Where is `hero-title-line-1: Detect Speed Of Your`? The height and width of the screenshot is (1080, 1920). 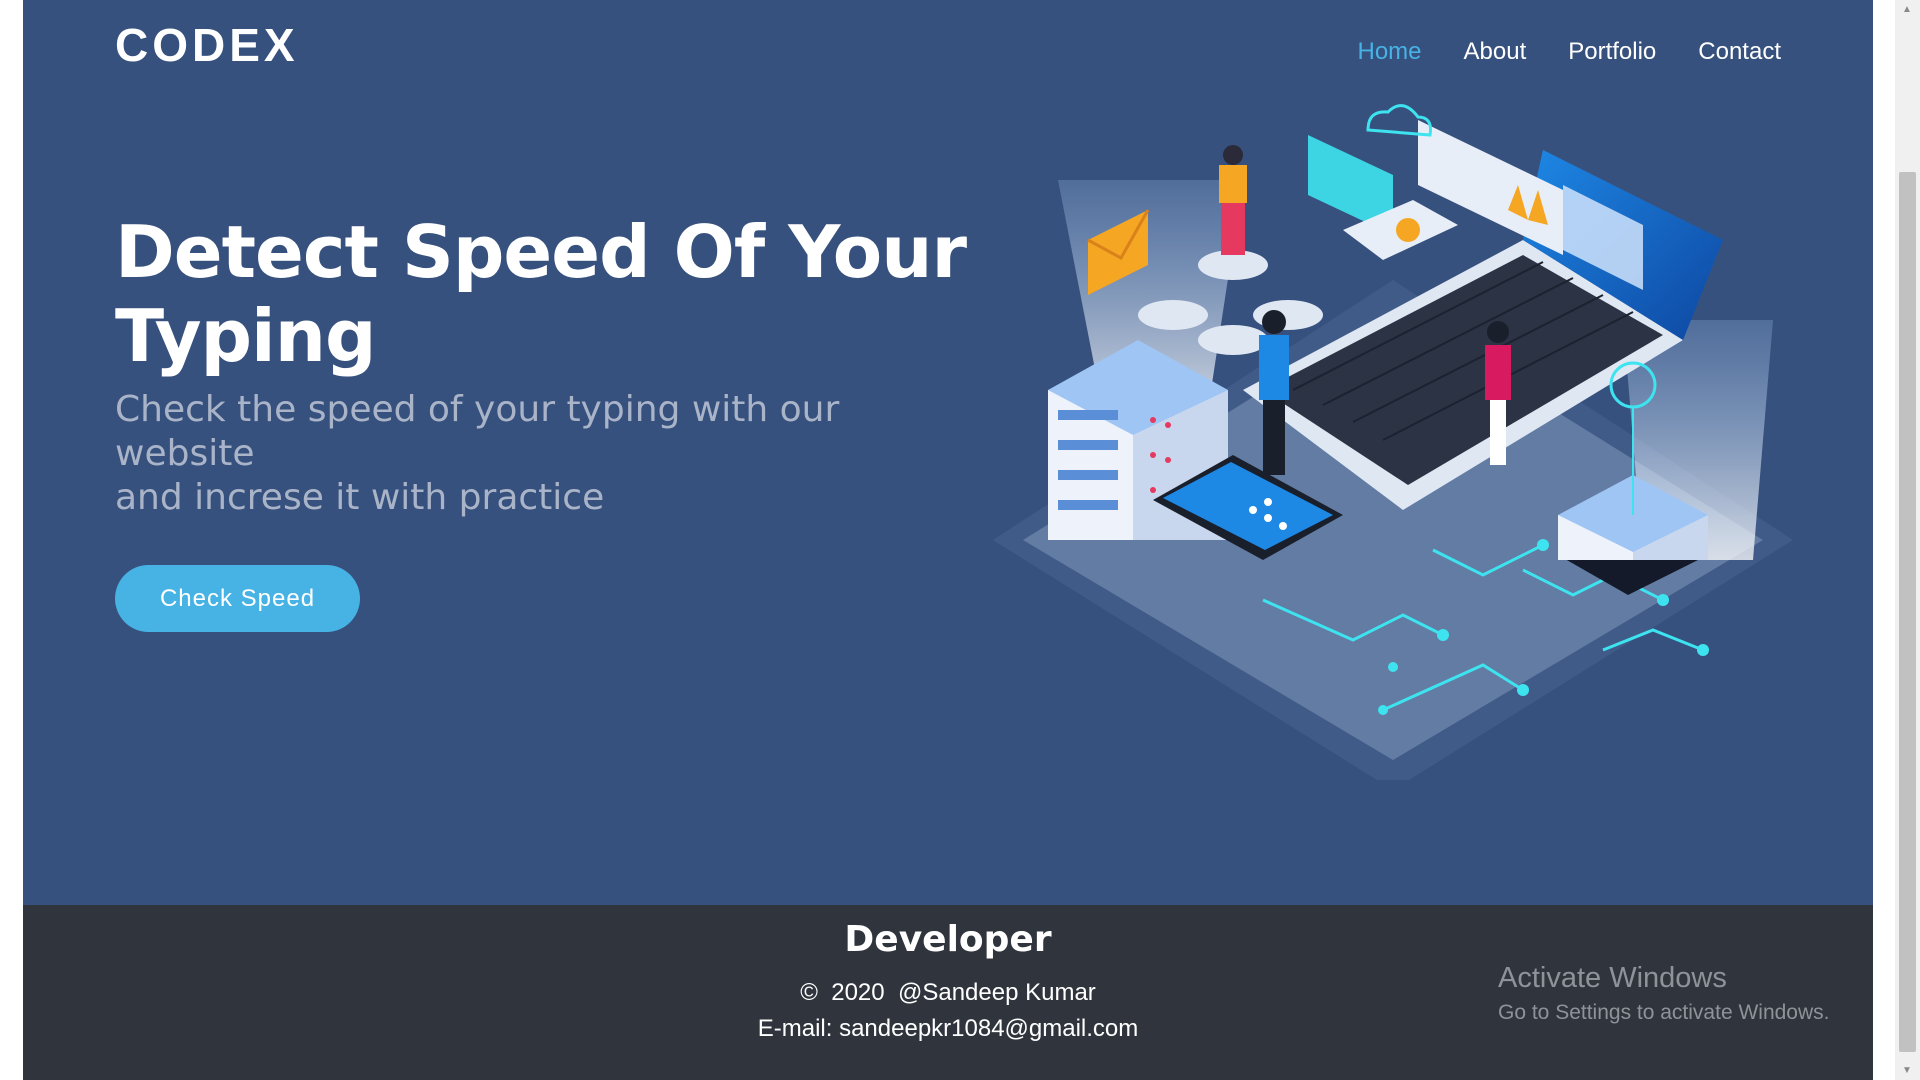
hero-title-line-1: Detect Speed Of Your is located at coordinates (541, 252).